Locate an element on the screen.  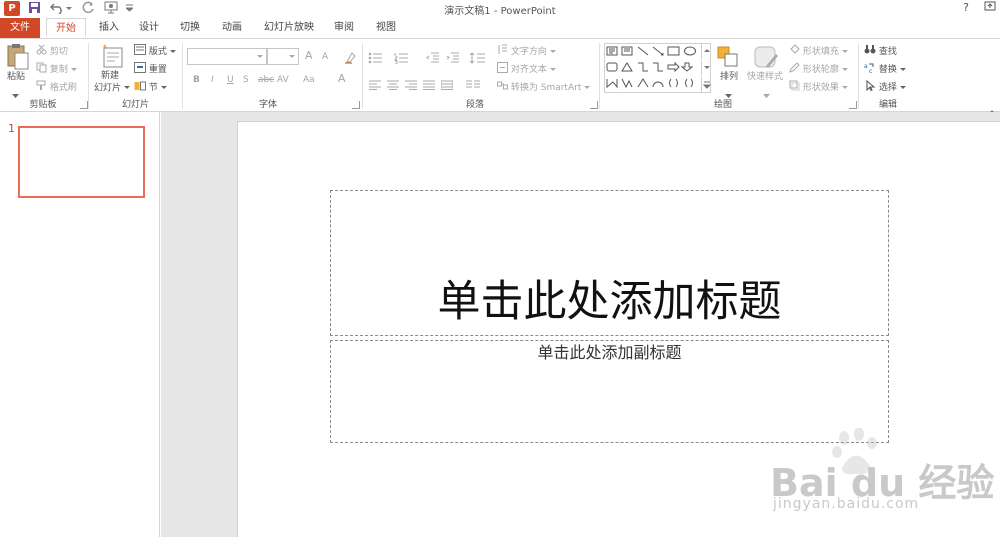
ribbon-tab-bar: 文件 开始 插入 设计 切换 动画 幻灯片放映 审阅 视图 is located at coordinates (500, 28).